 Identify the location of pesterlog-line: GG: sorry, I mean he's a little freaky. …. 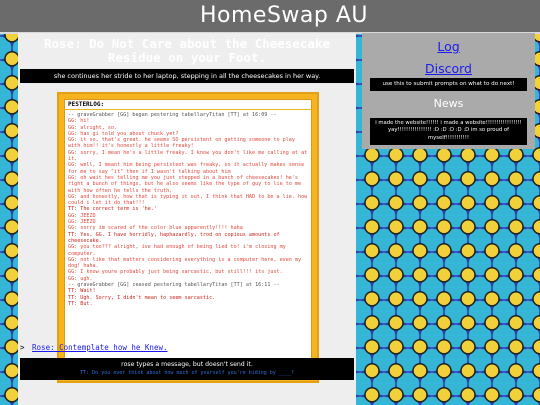
(189, 156).